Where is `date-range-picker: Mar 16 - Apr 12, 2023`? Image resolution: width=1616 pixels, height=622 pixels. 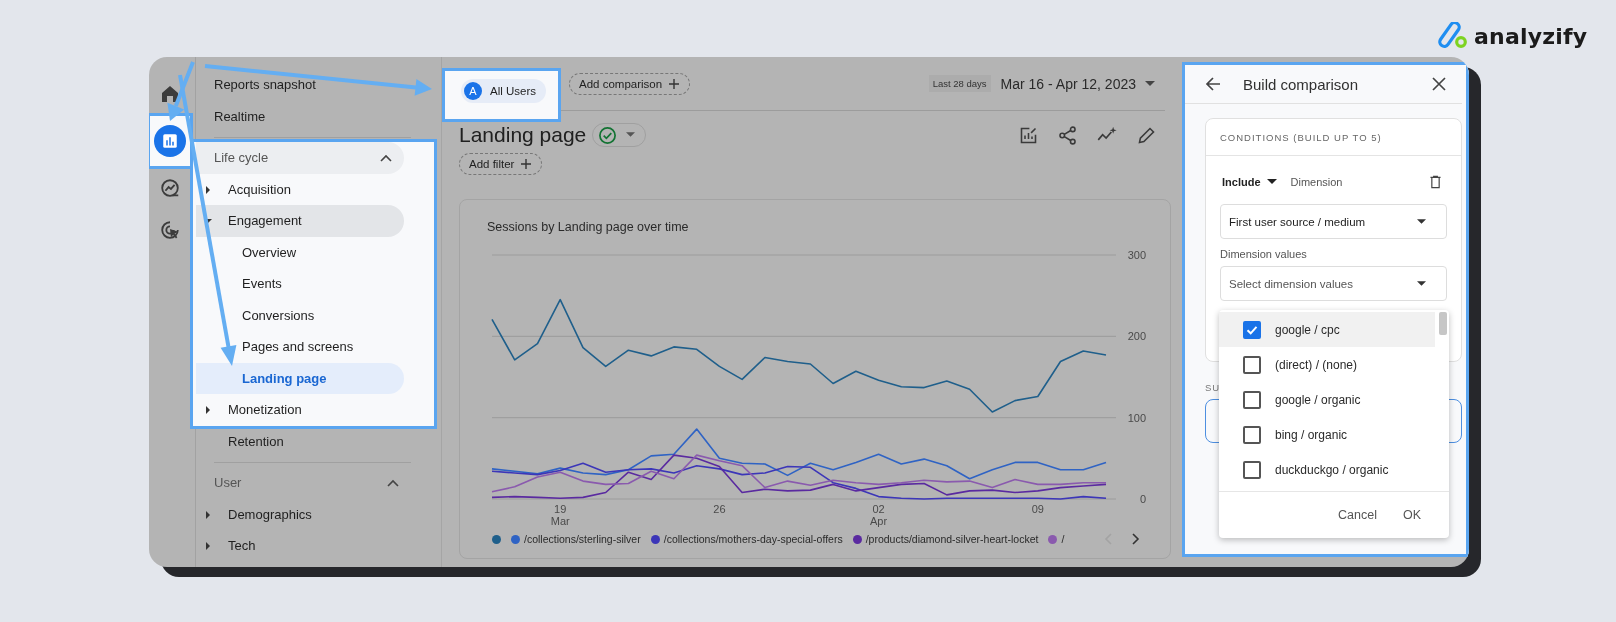 date-range-picker: Mar 16 - Apr 12, 2023 is located at coordinates (1081, 83).